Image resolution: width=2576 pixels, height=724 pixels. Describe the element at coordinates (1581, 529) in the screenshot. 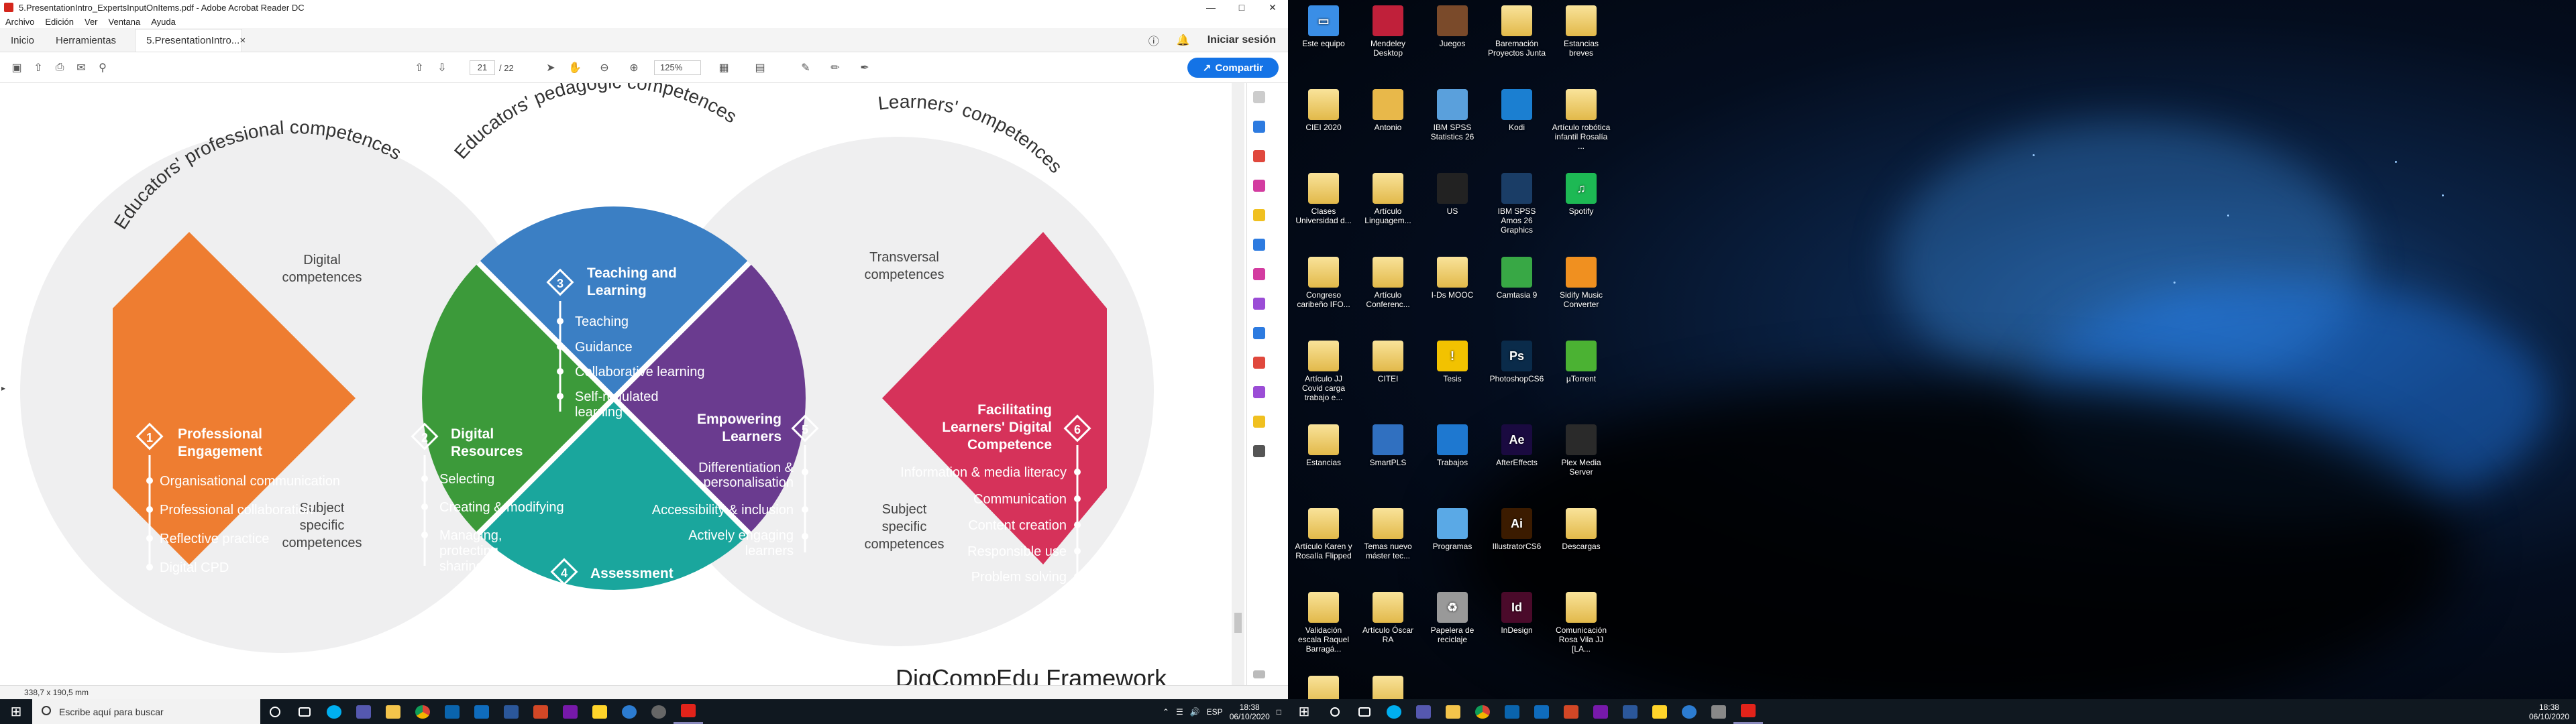

I see `desktop-icon-folder: Descargas` at that location.